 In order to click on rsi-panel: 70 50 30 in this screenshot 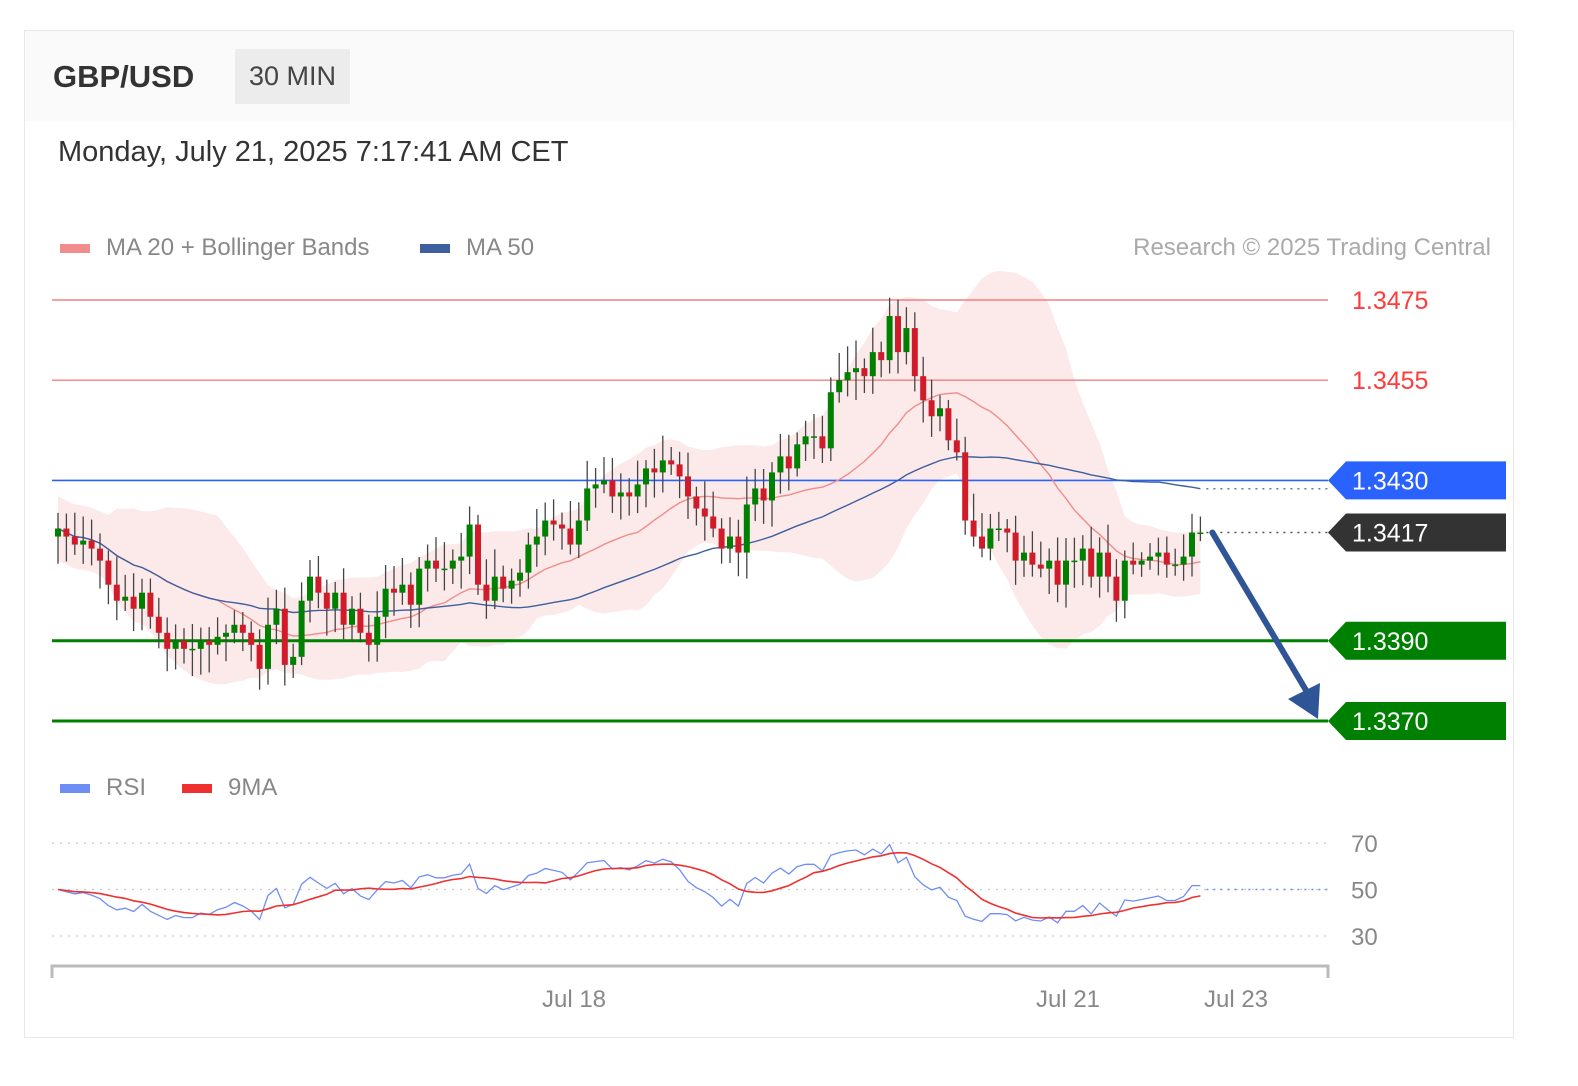, I will do `click(715, 891)`.